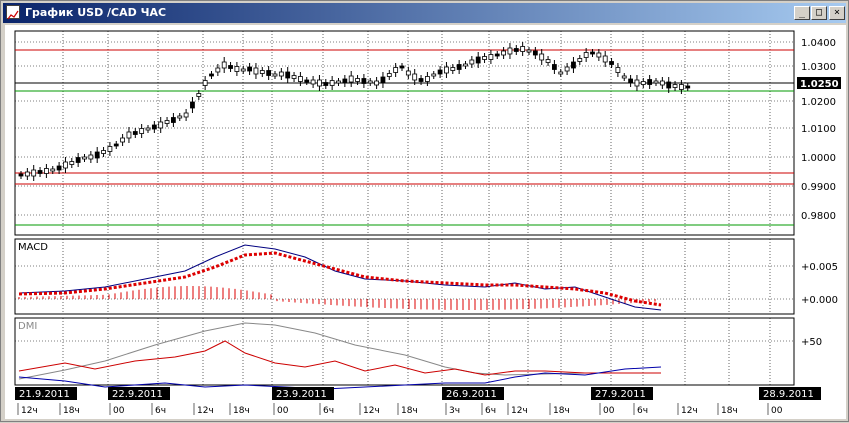  Describe the element at coordinates (788, 394) in the screenshot. I see `date-label: 28.9.2011` at that location.